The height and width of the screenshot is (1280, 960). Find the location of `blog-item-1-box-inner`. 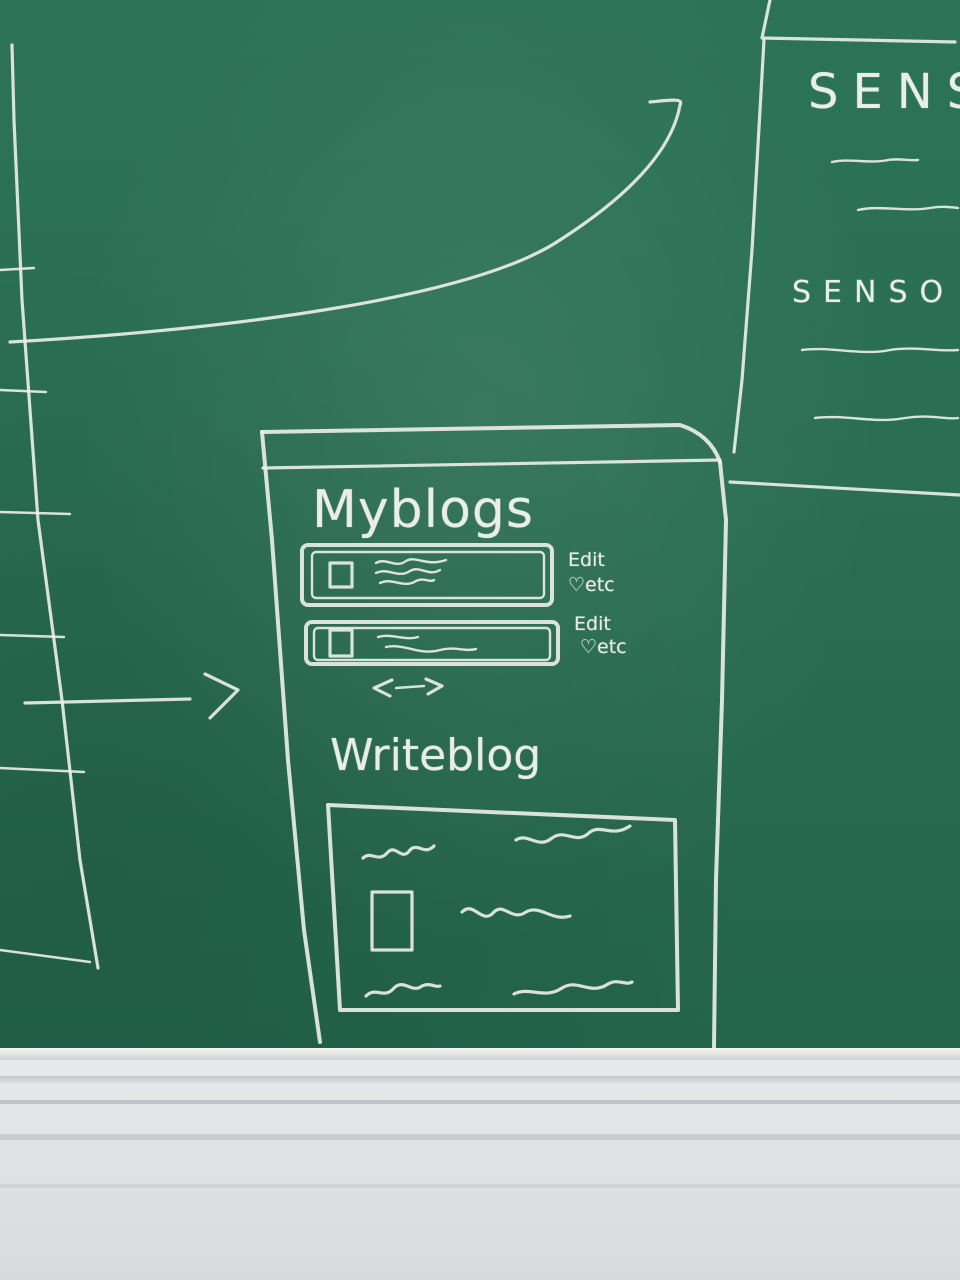

blog-item-1-box-inner is located at coordinates (428, 575).